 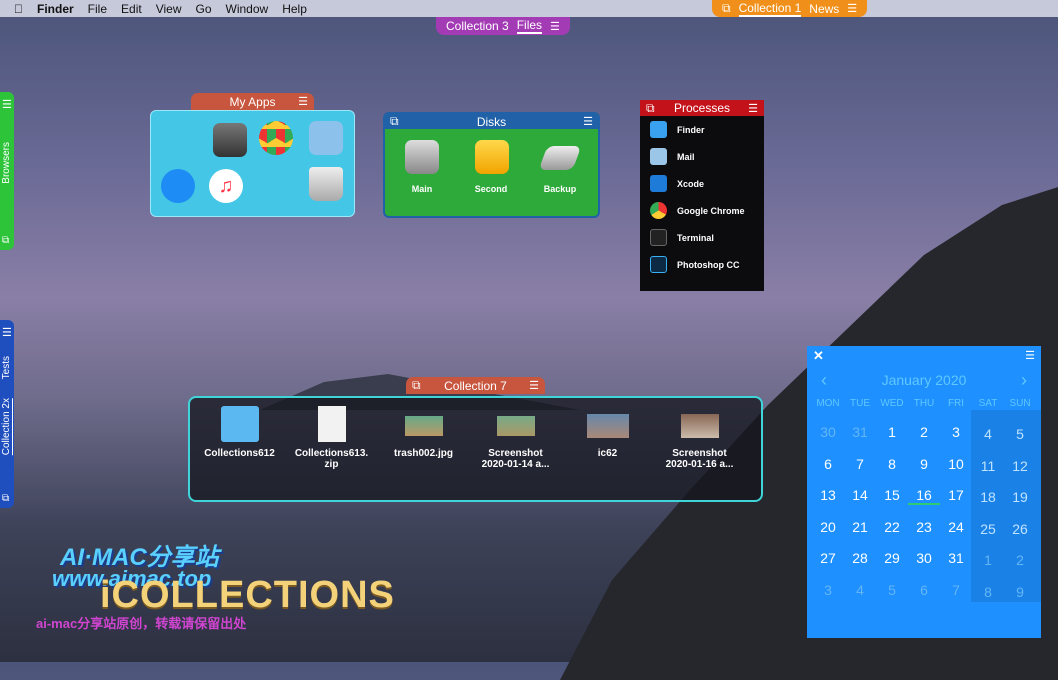 What do you see at coordinates (956, 495) in the screenshot?
I see `calendar-day: 17` at bounding box center [956, 495].